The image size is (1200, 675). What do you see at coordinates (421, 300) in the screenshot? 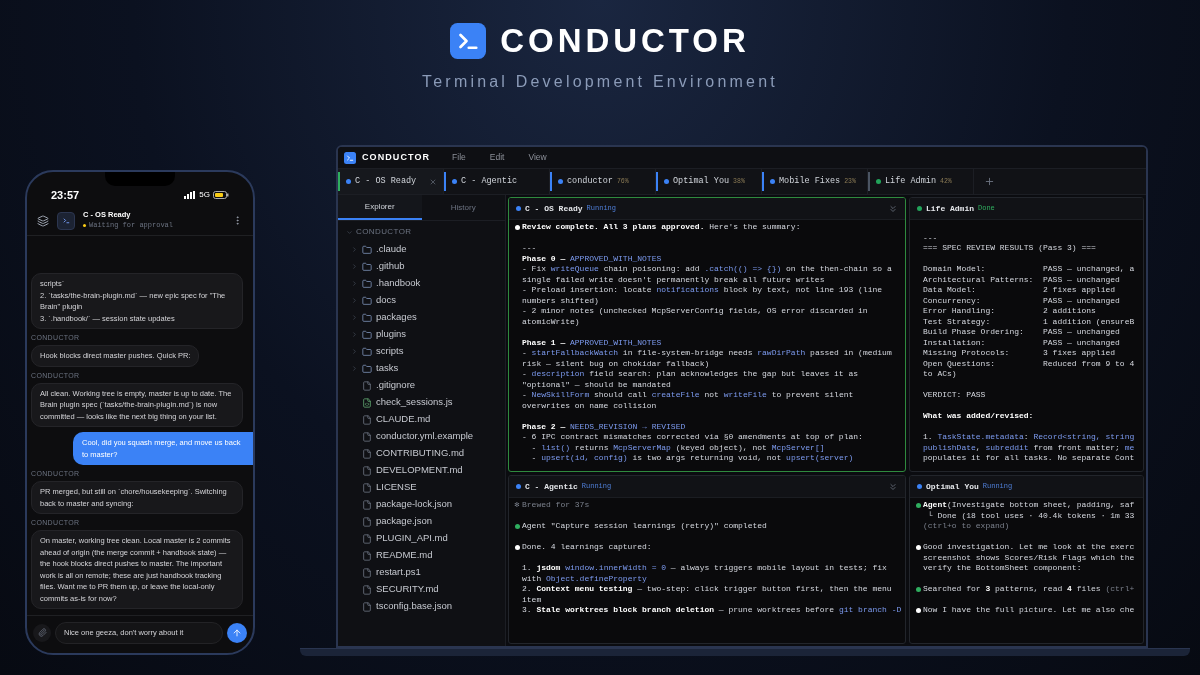
I see `file-tree-item: docs` at bounding box center [421, 300].